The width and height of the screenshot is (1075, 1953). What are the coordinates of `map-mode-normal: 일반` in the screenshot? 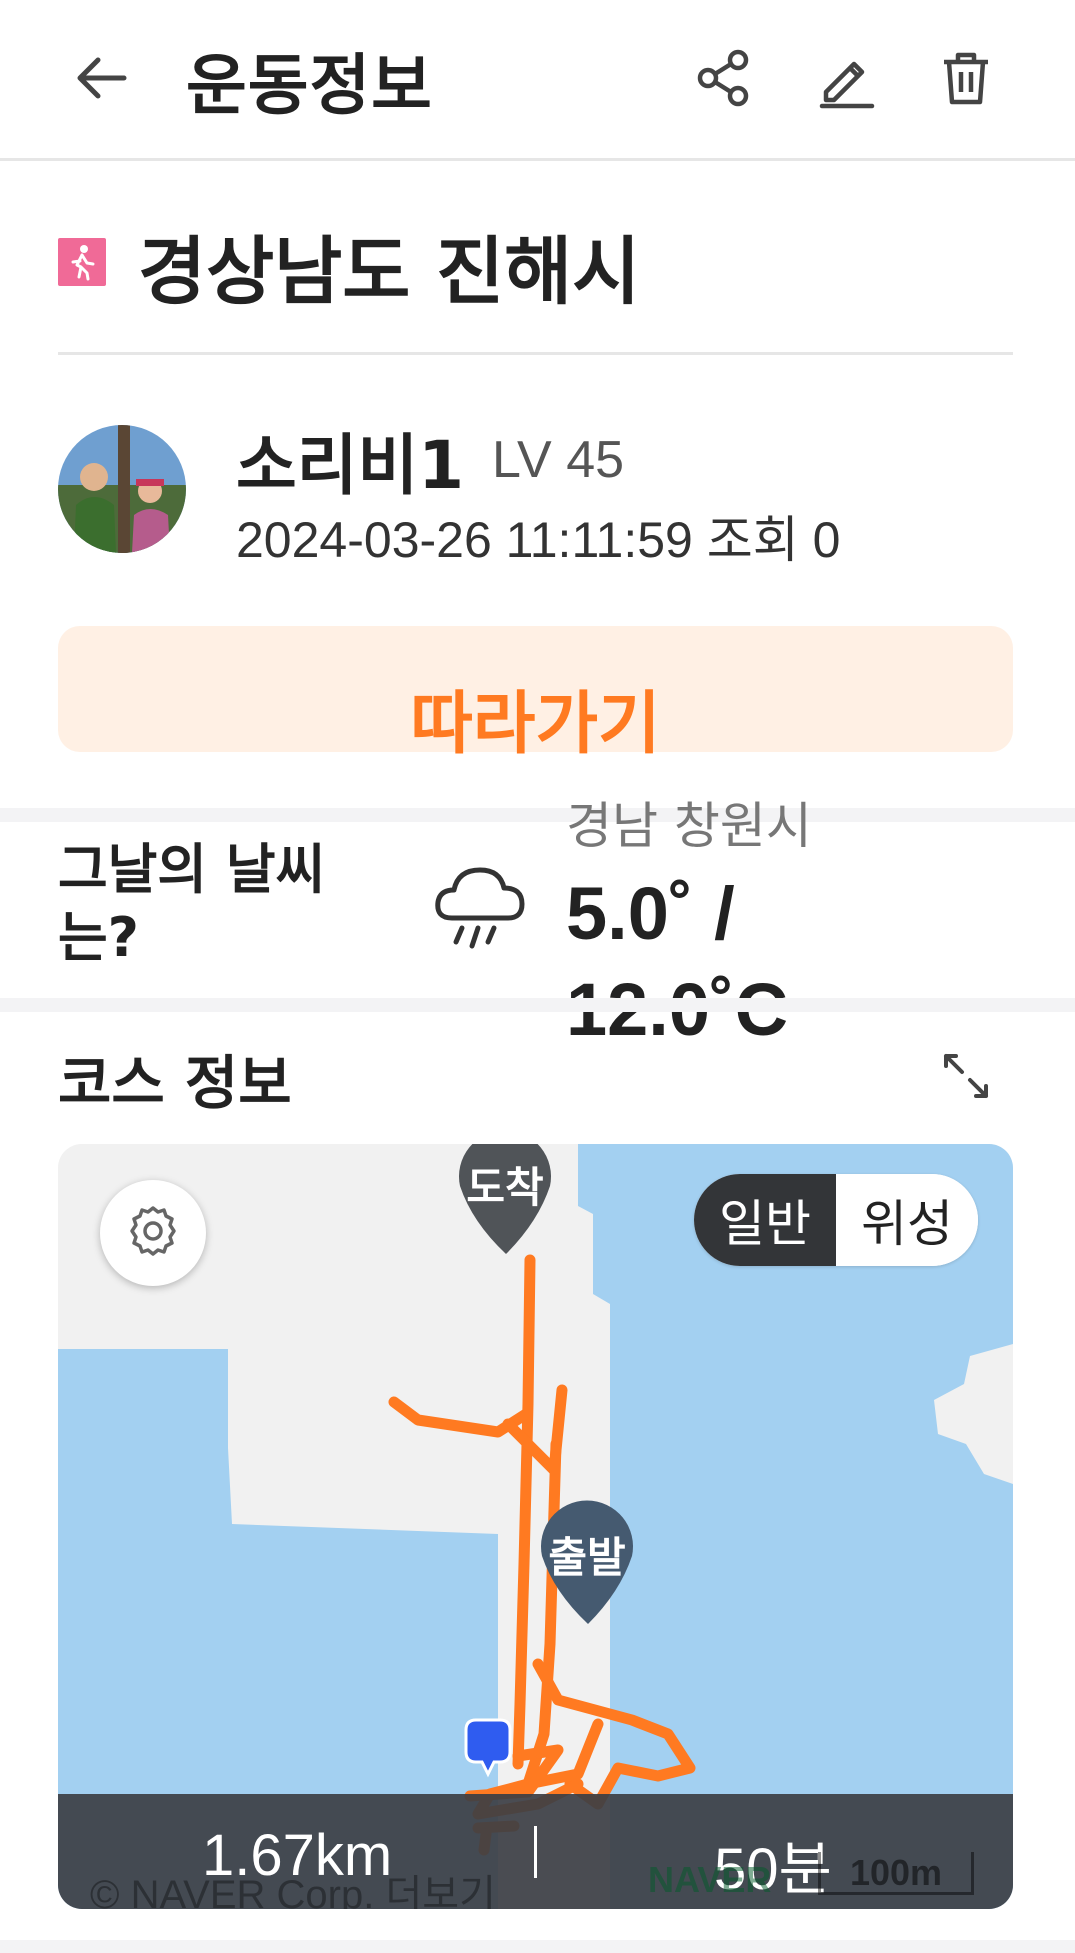 It's located at (765, 1220).